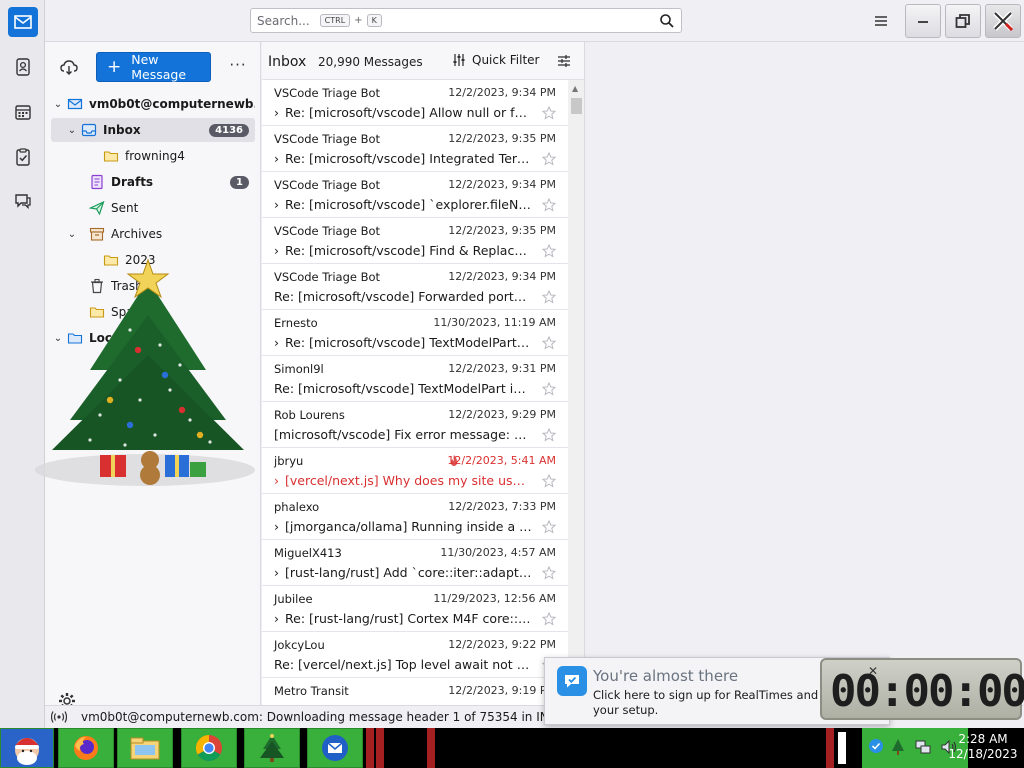  Describe the element at coordinates (69, 68) in the screenshot. I see `get-messages-icon` at that location.